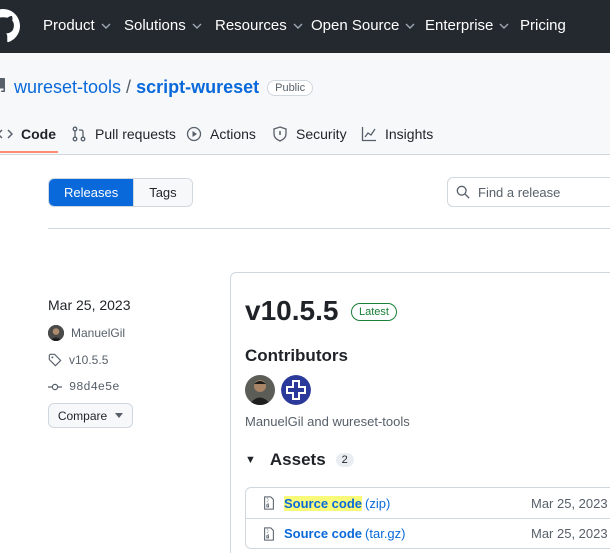 This screenshot has width=610, height=553. What do you see at coordinates (2, 85) in the screenshot?
I see `repo-icon` at bounding box center [2, 85].